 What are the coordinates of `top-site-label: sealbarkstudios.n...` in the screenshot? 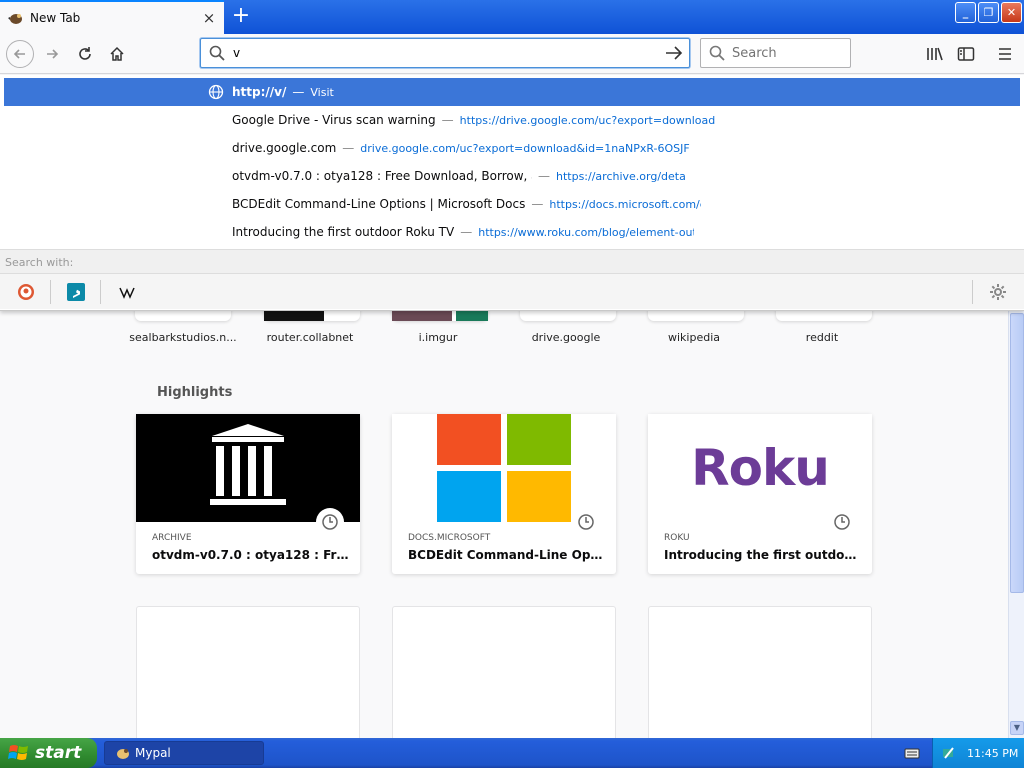 It's located at (183, 337).